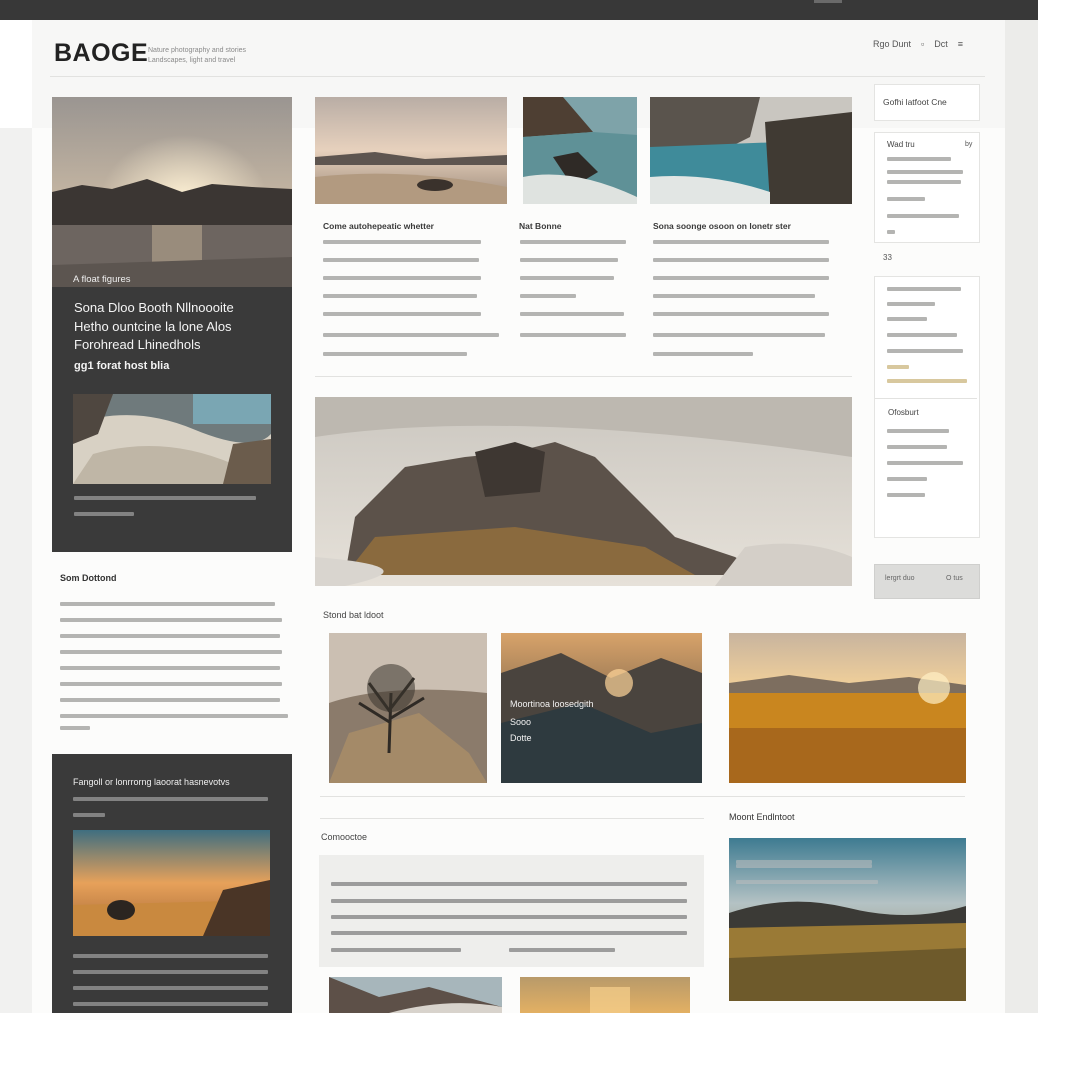 Image resolution: width=1080 pixels, height=1080 pixels. Describe the element at coordinates (1021, 516) in the screenshot. I see `outer-margin-right` at that location.